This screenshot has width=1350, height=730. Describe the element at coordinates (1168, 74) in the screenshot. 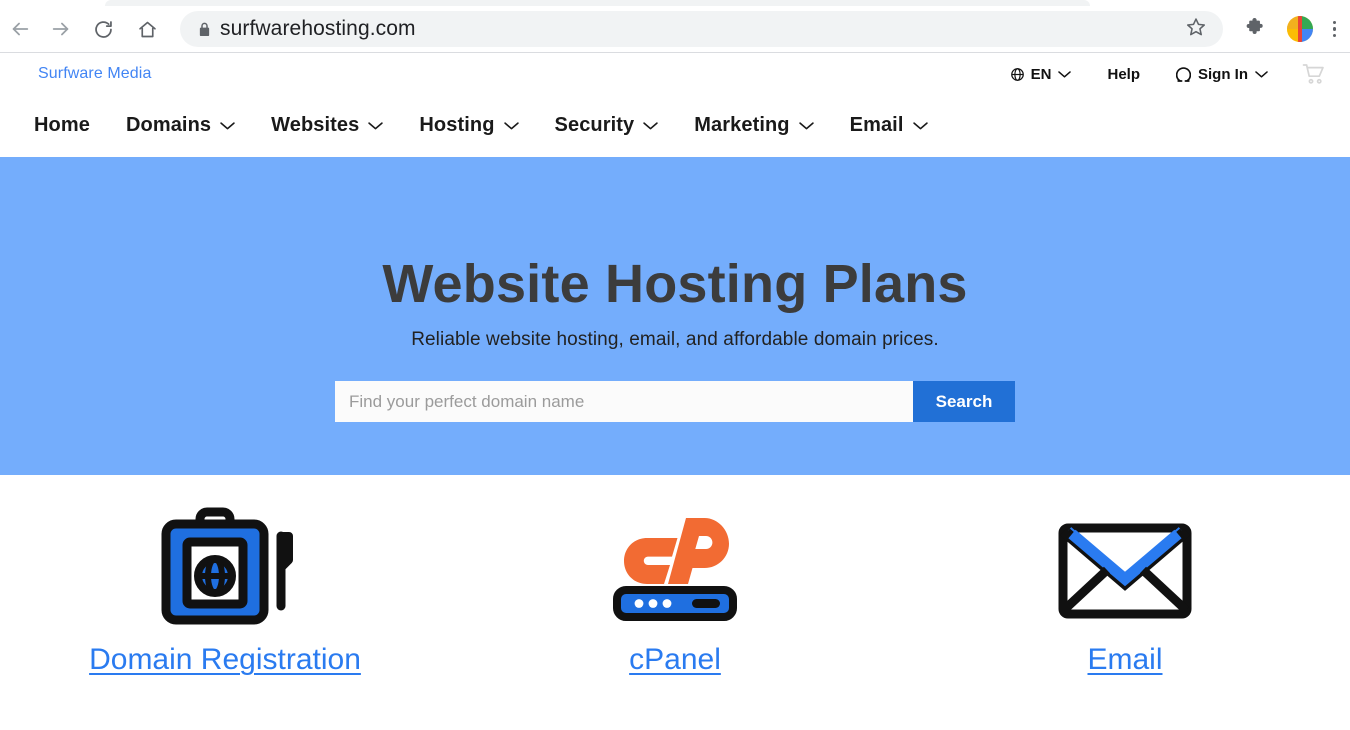

I see `utility-links: EN Help Sign In` at that location.